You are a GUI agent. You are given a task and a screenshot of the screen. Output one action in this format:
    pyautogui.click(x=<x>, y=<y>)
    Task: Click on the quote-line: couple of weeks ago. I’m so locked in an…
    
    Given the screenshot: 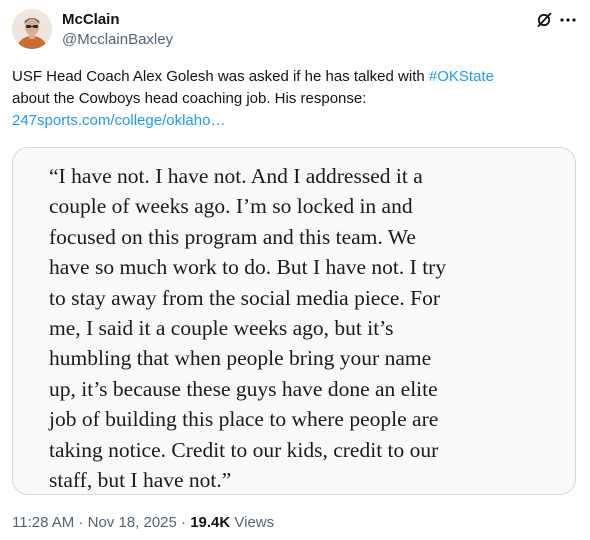 What is the action you would take?
    pyautogui.click(x=231, y=206)
    